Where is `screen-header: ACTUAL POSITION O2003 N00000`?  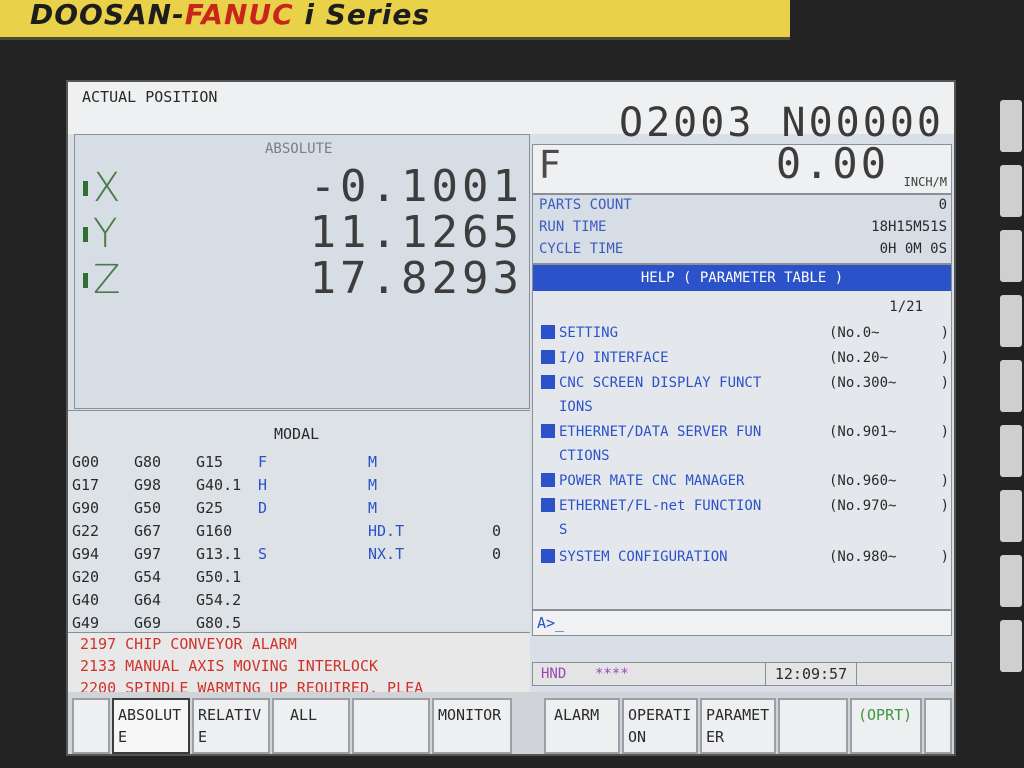
screen-header: ACTUAL POSITION O2003 N00000 is located at coordinates (511, 114).